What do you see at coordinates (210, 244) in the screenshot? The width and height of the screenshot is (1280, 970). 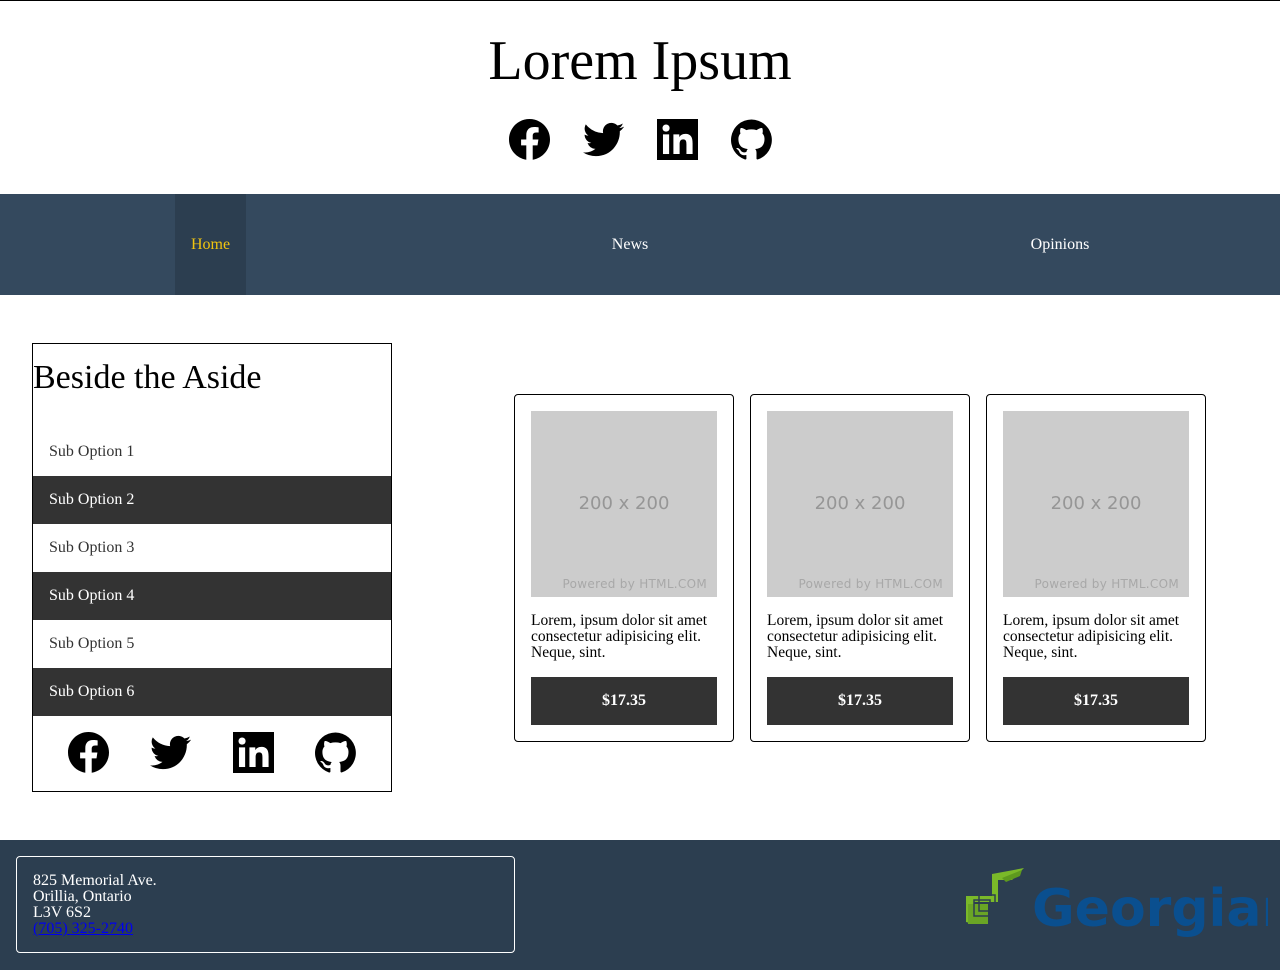 I see `nav-item-home: Home` at bounding box center [210, 244].